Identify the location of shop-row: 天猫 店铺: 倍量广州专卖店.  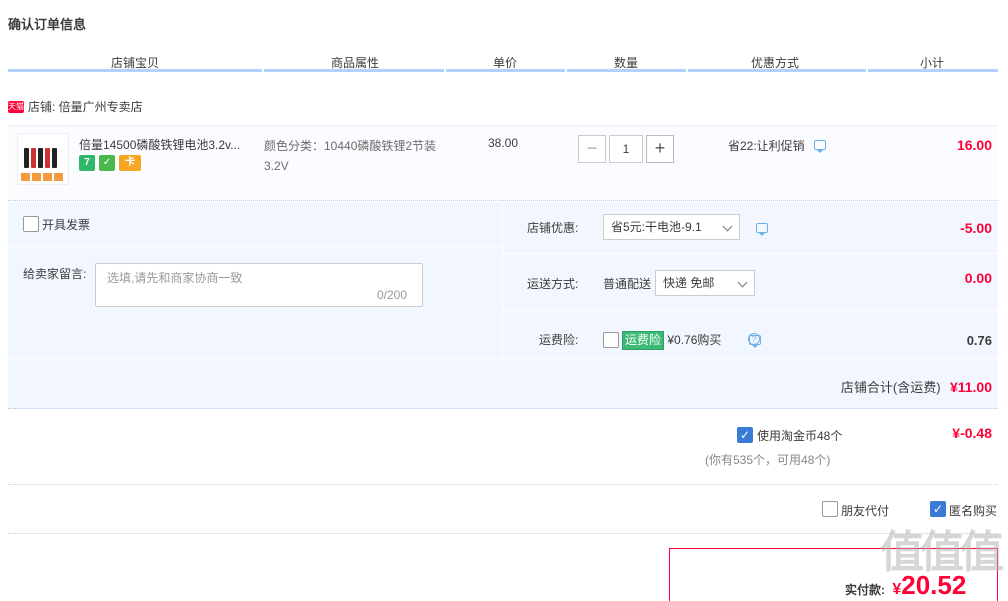
(75, 106).